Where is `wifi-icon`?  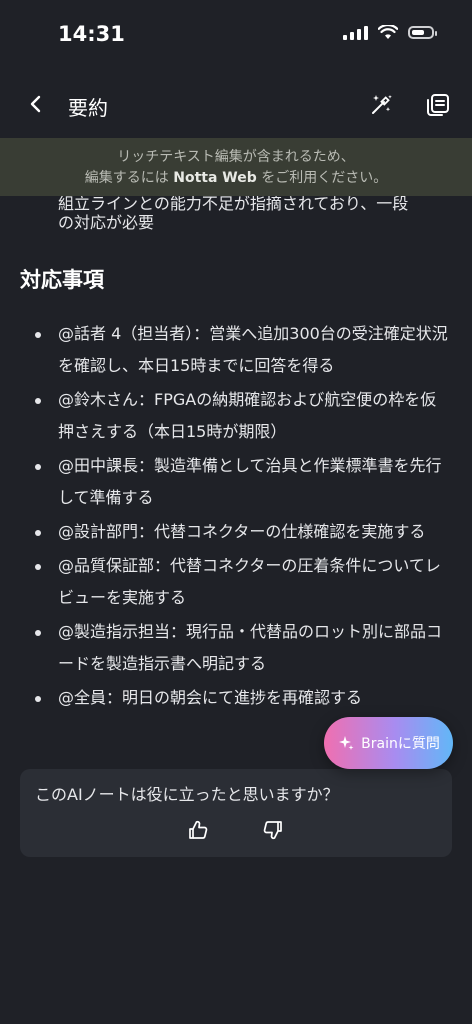
wifi-icon is located at coordinates (388, 31).